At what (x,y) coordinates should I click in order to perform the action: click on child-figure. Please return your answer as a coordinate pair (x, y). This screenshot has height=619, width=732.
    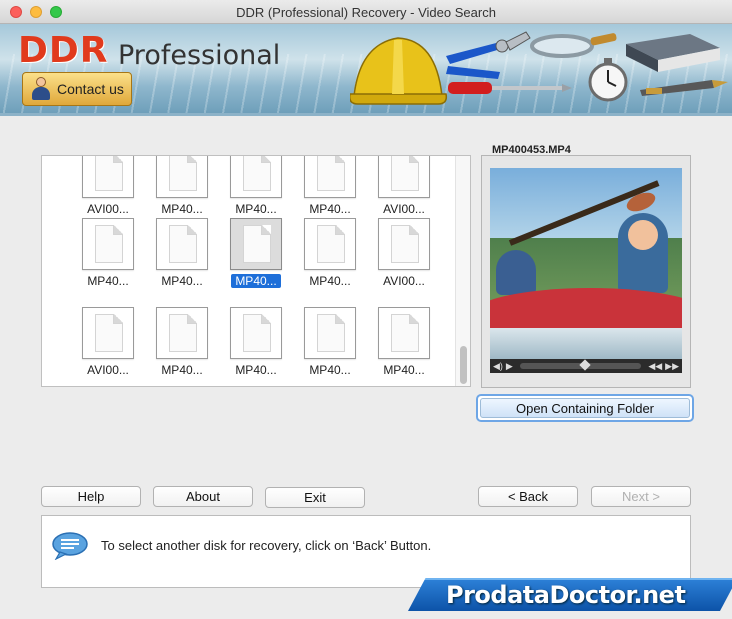
    Looking at the image, I should click on (516, 272).